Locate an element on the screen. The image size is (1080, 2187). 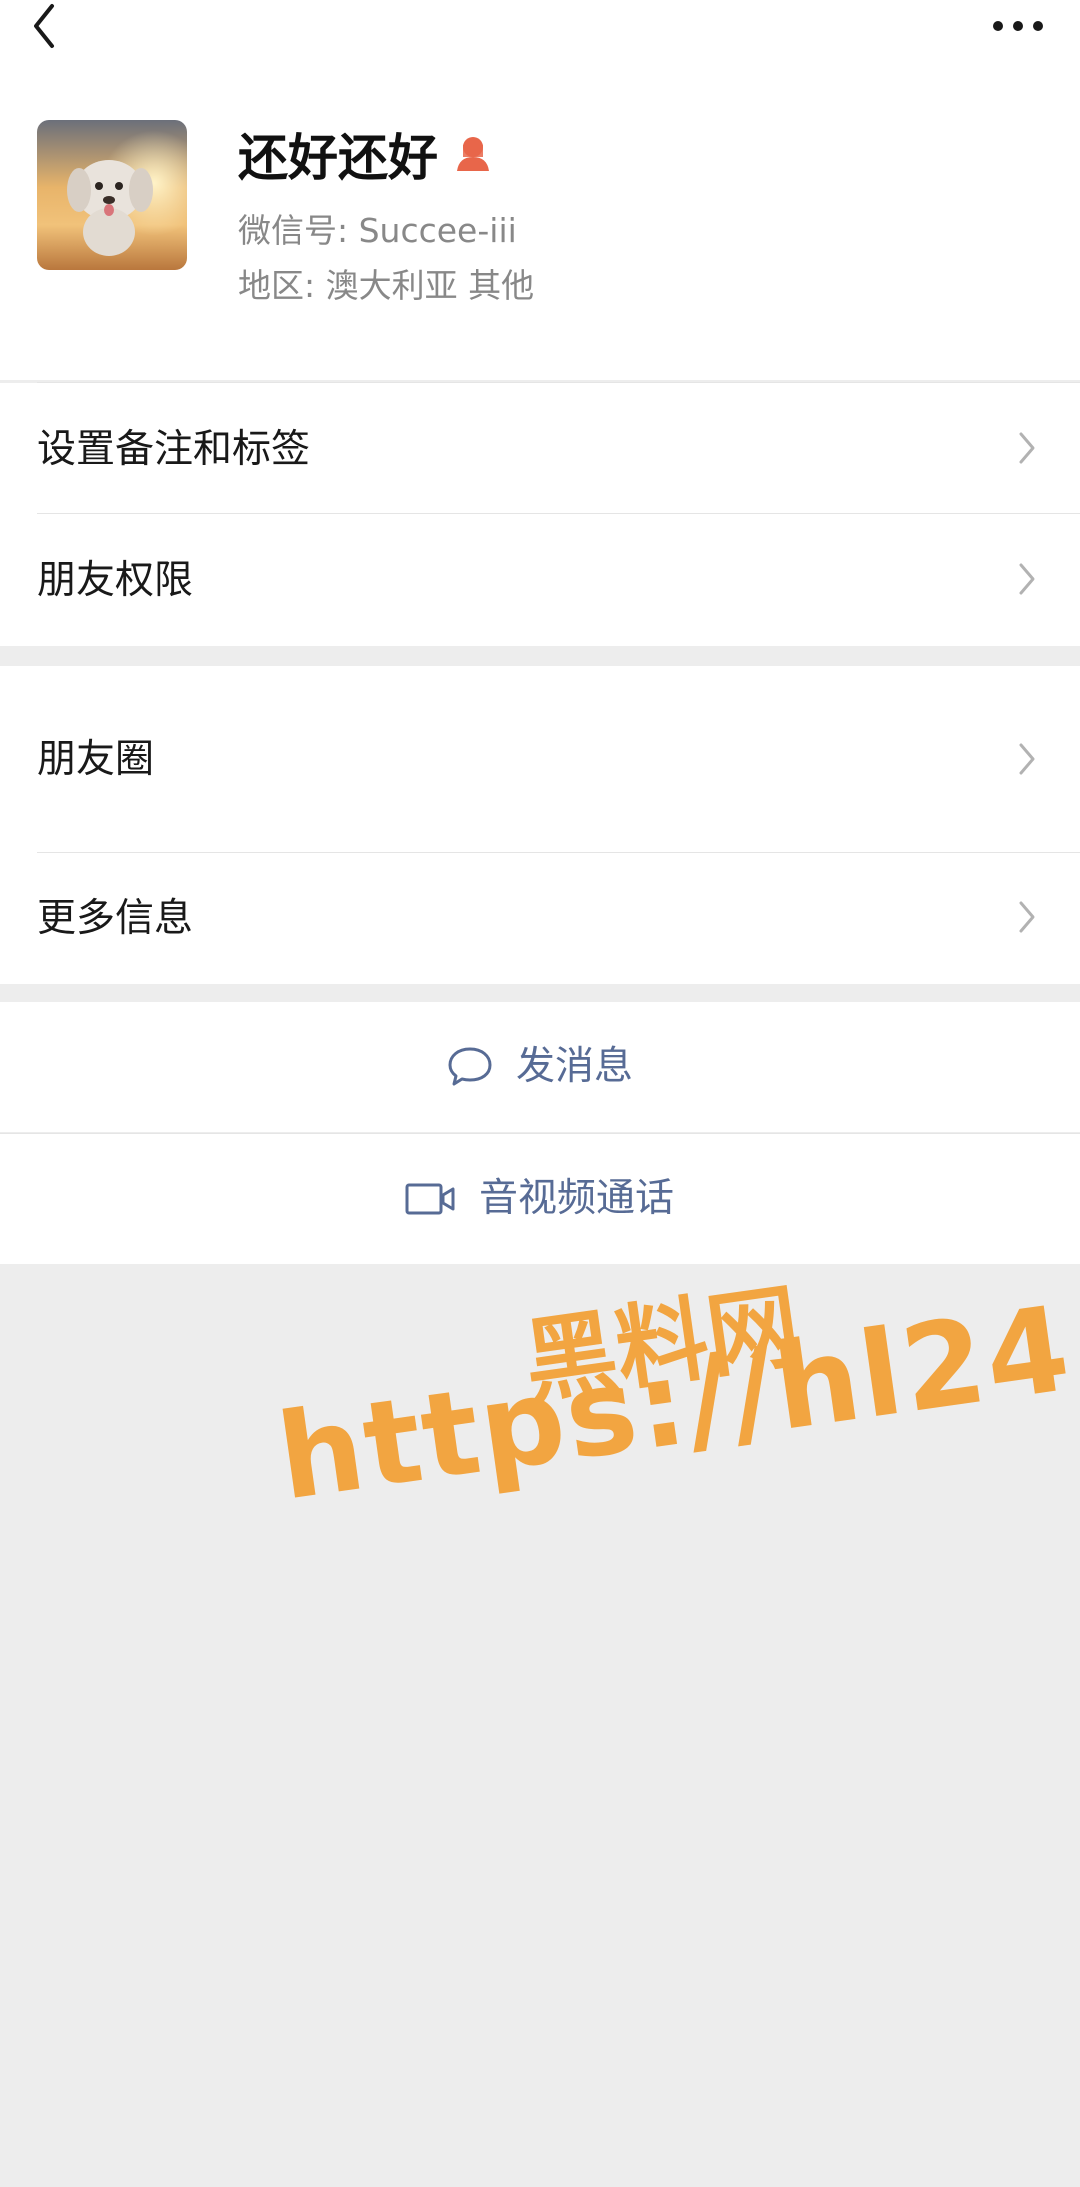
more-dots-icon is located at coordinates (1018, 26).